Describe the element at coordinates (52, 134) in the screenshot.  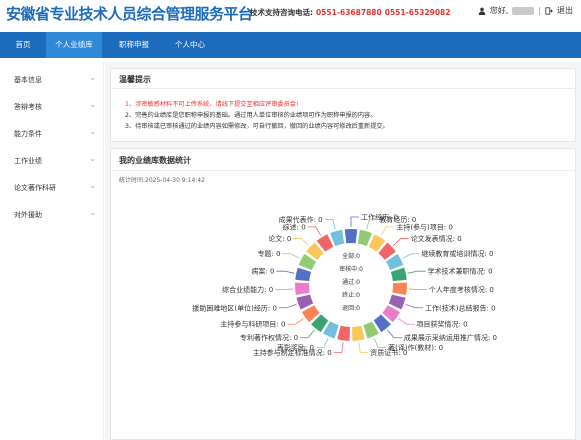
I see `sidebar-item-ability: 能力条件 ⌄` at that location.